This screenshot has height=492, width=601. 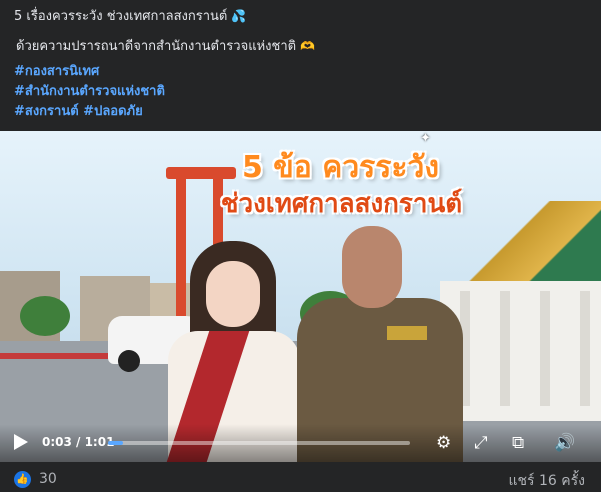 What do you see at coordinates (89, 112) in the screenshot?
I see `hashtag-link: #สงกรานต์ #ปลอดภัย` at bounding box center [89, 112].